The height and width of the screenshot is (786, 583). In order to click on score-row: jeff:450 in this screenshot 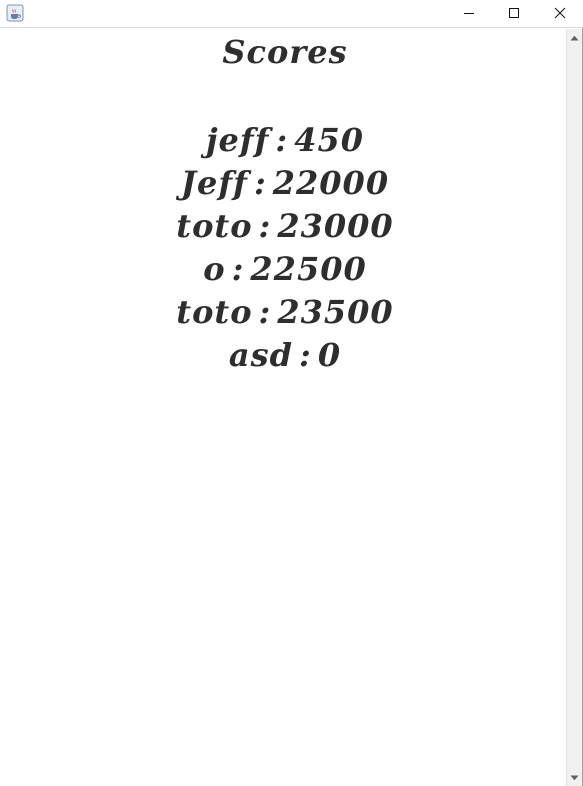, I will do `click(285, 140)`.